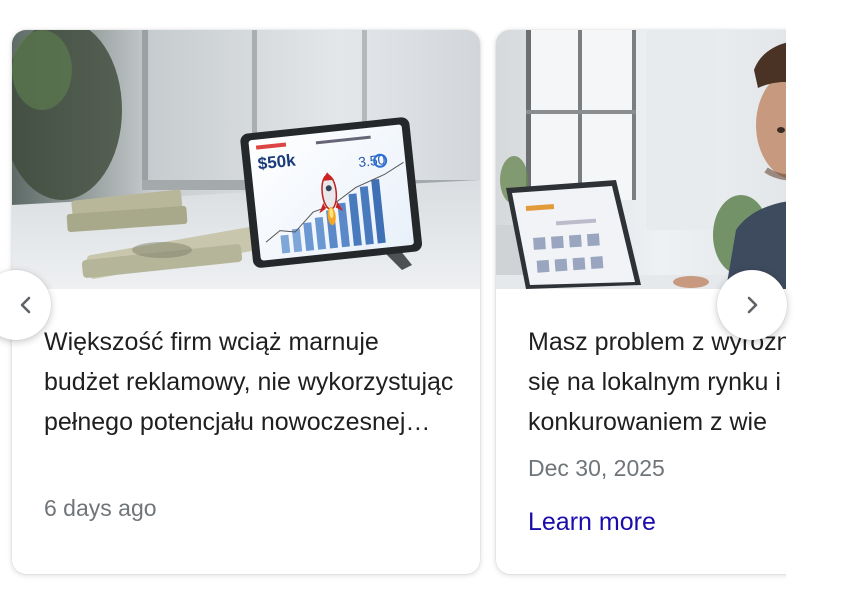  Describe the element at coordinates (592, 522) in the screenshot. I see `learn-more-link: Learn more` at that location.